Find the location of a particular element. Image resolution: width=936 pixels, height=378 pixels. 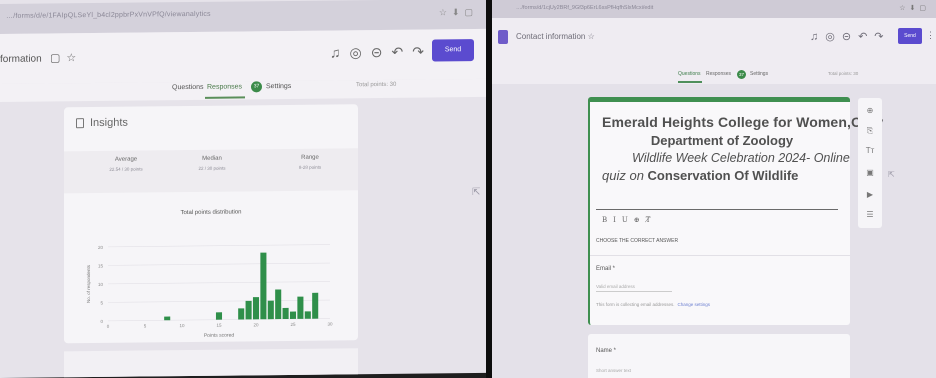

heading-line-4: quiz on Conservation Of Wildlife is located at coordinates (722, 175).